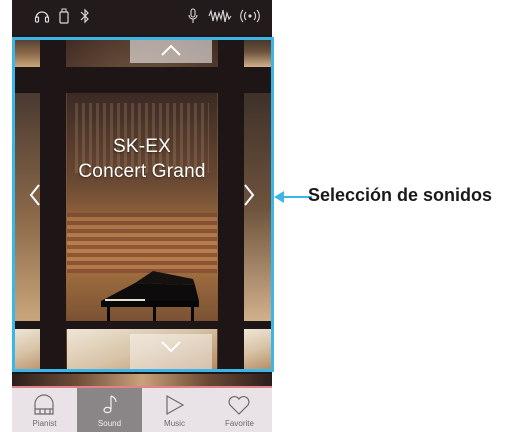 The width and height of the screenshot is (525, 432). What do you see at coordinates (250, 17) in the screenshot?
I see `wireless-icon` at bounding box center [250, 17].